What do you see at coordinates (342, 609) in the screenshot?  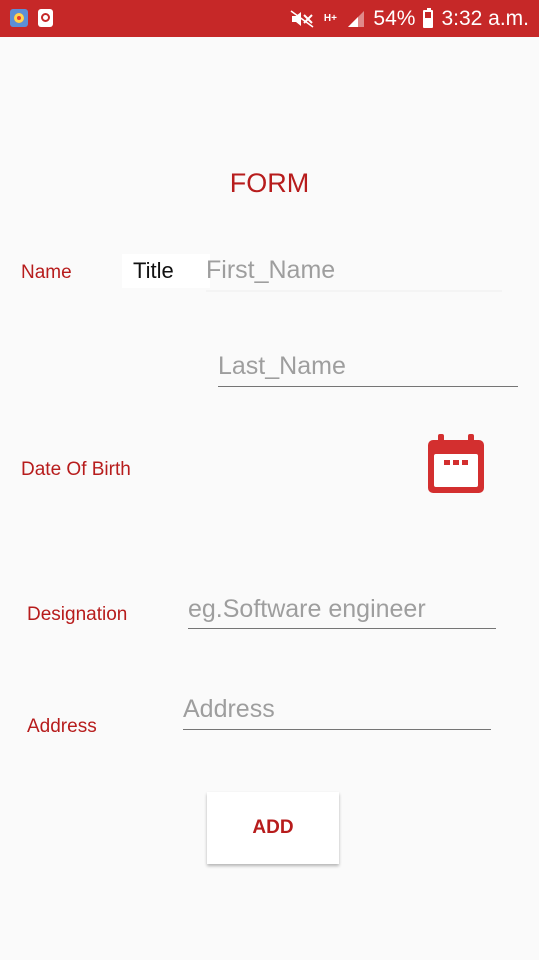 I see `designation-input` at bounding box center [342, 609].